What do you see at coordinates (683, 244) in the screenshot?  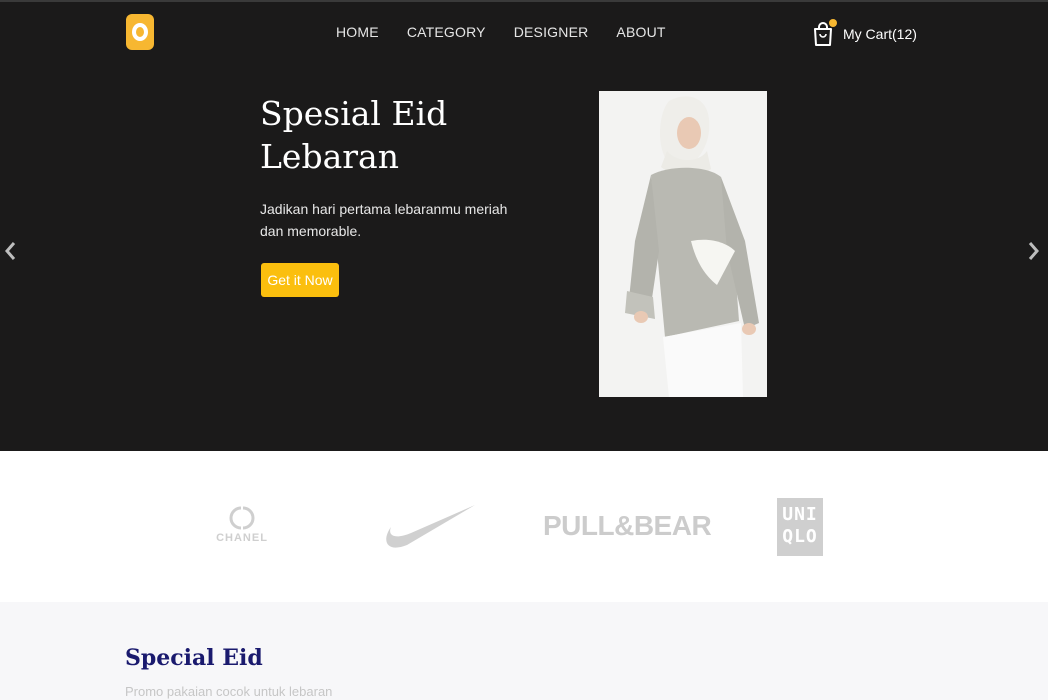 I see `hero-product-image` at bounding box center [683, 244].